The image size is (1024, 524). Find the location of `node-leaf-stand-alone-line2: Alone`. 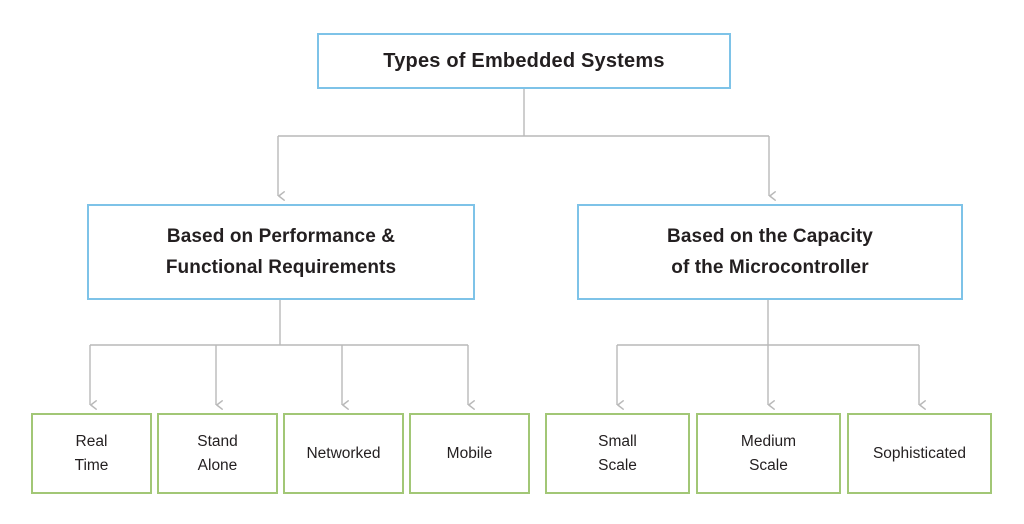

node-leaf-stand-alone-line2: Alone is located at coordinates (217, 465).